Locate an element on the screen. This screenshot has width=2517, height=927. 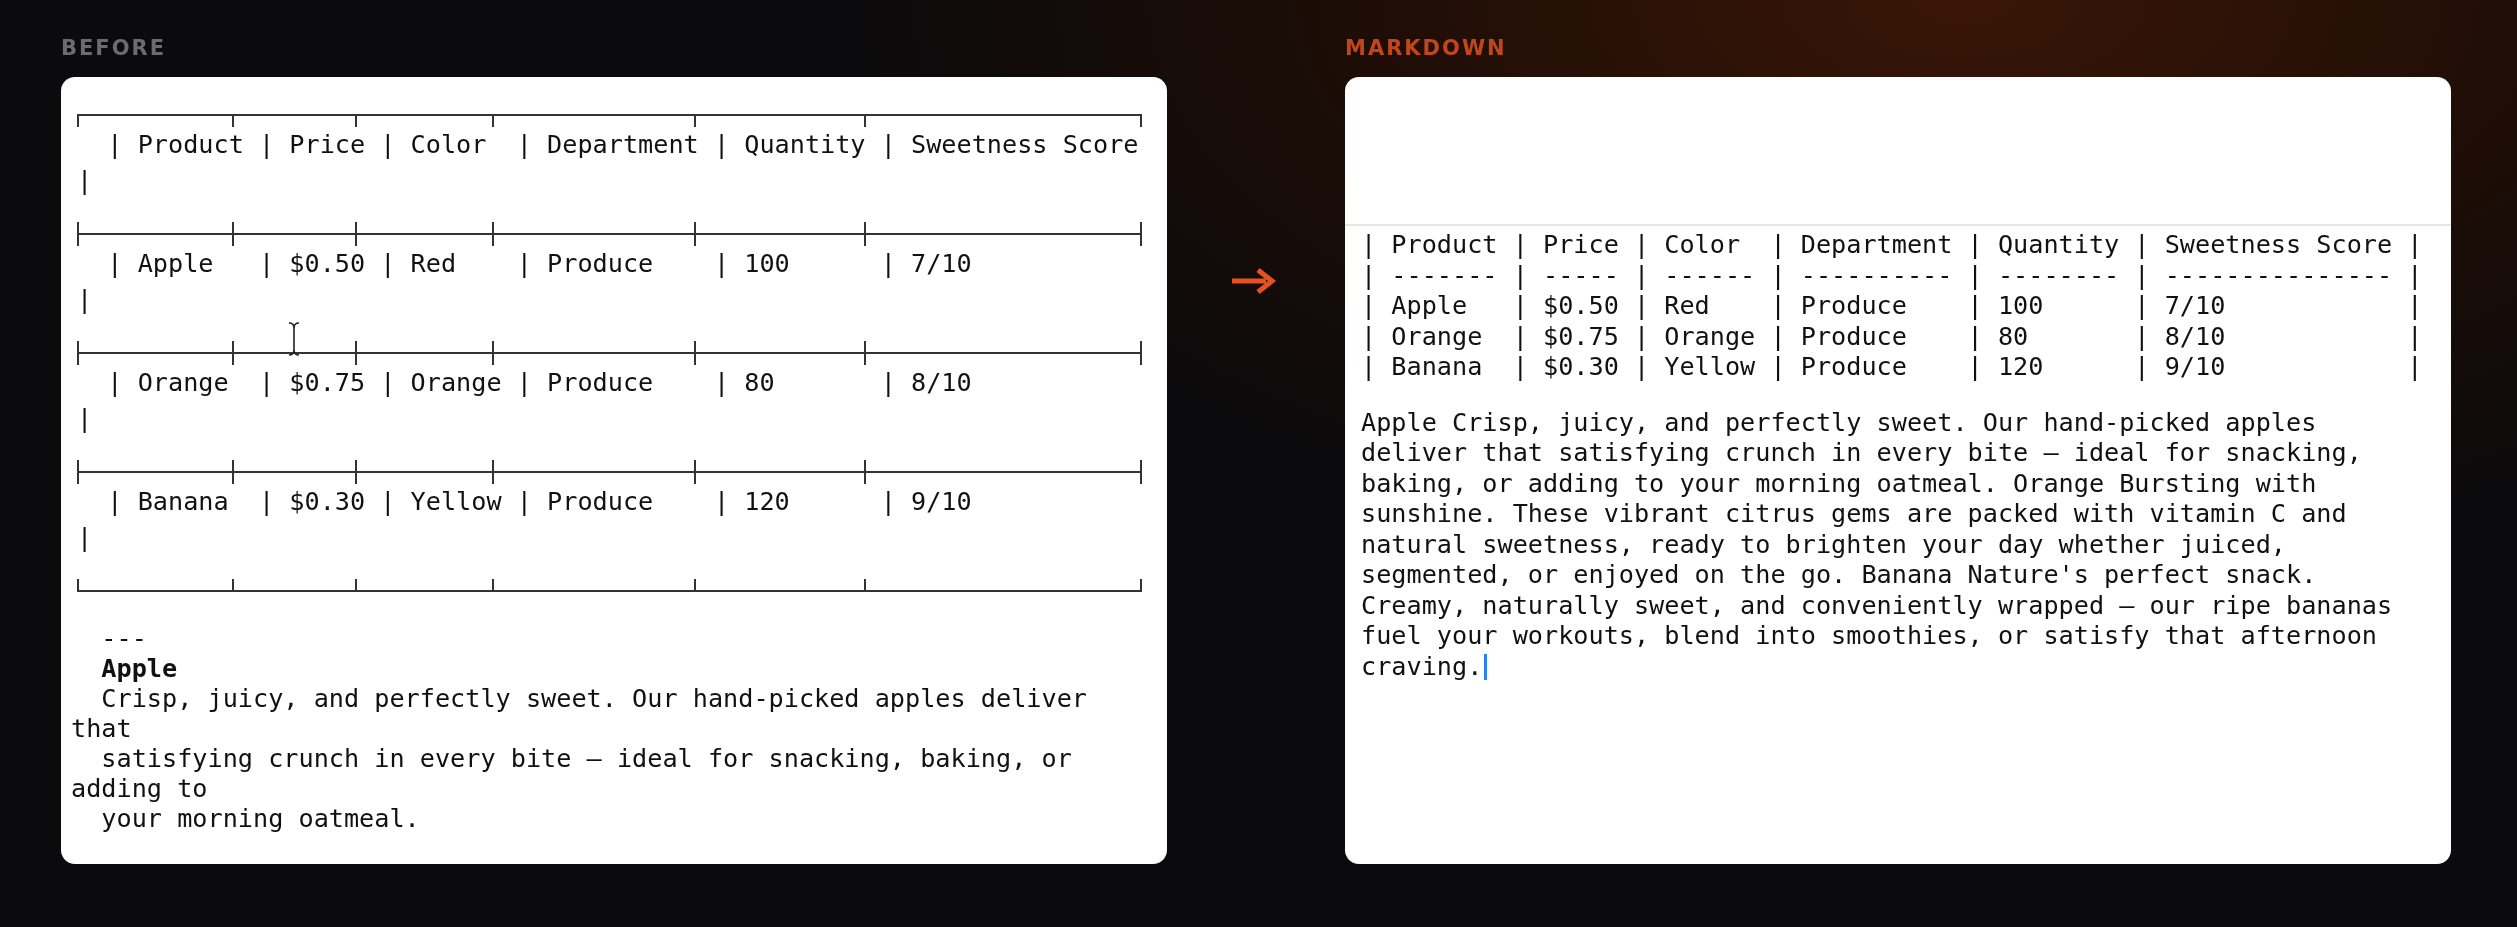
panel-label: MARKDOWN is located at coordinates (1426, 49).